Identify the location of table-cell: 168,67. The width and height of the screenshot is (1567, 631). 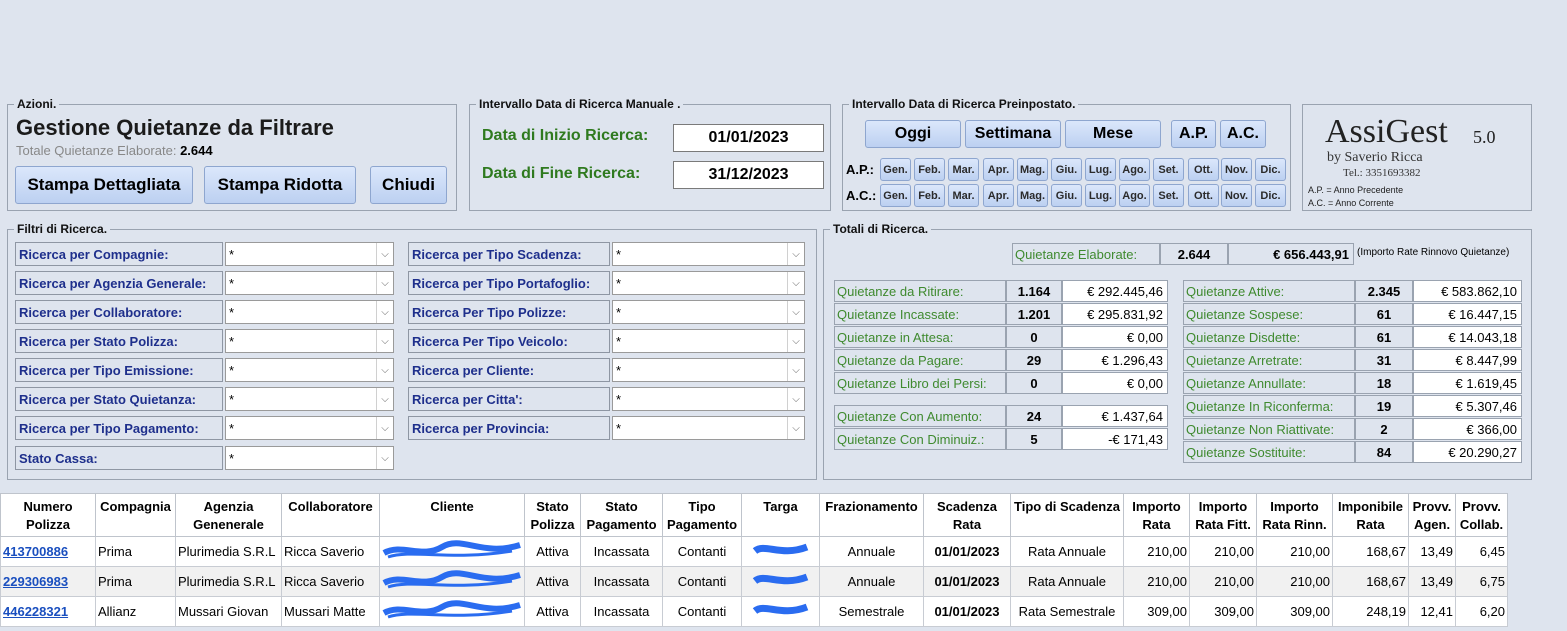
(1370, 581).